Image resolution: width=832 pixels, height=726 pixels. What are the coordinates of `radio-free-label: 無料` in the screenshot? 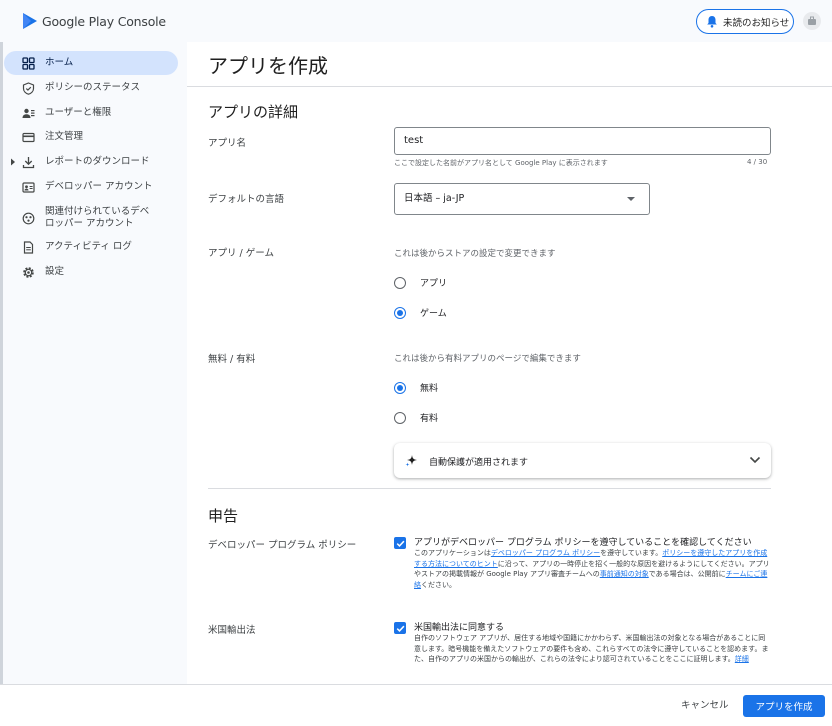 It's located at (429, 389).